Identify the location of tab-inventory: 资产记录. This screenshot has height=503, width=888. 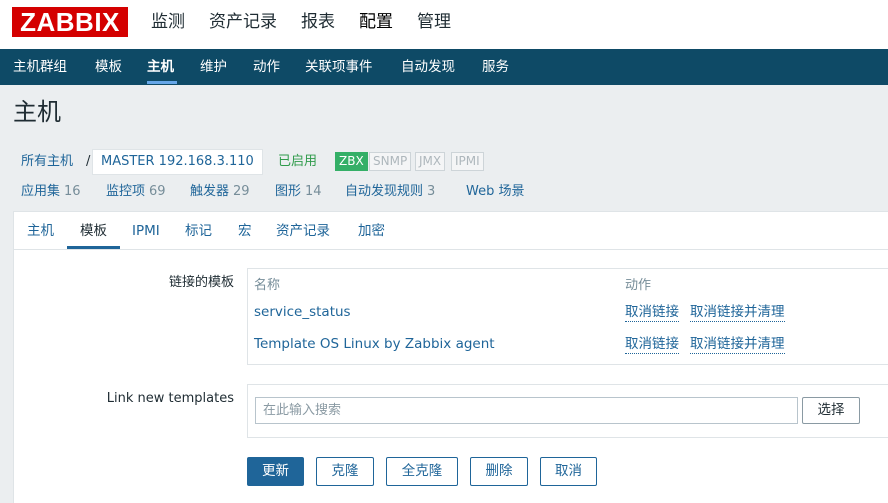
(303, 231).